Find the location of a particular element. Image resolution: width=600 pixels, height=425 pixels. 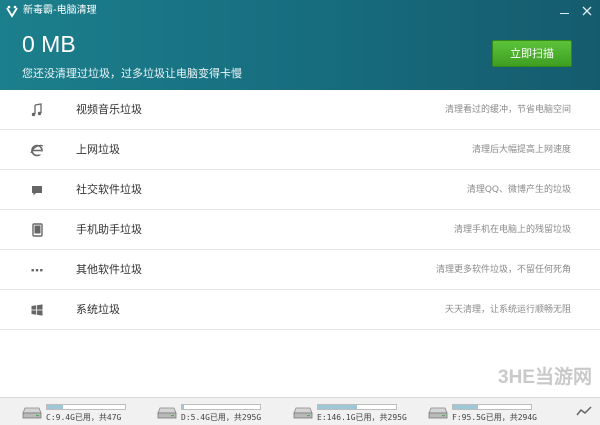

item-title: 视频音乐垃圾 is located at coordinates (109, 109).